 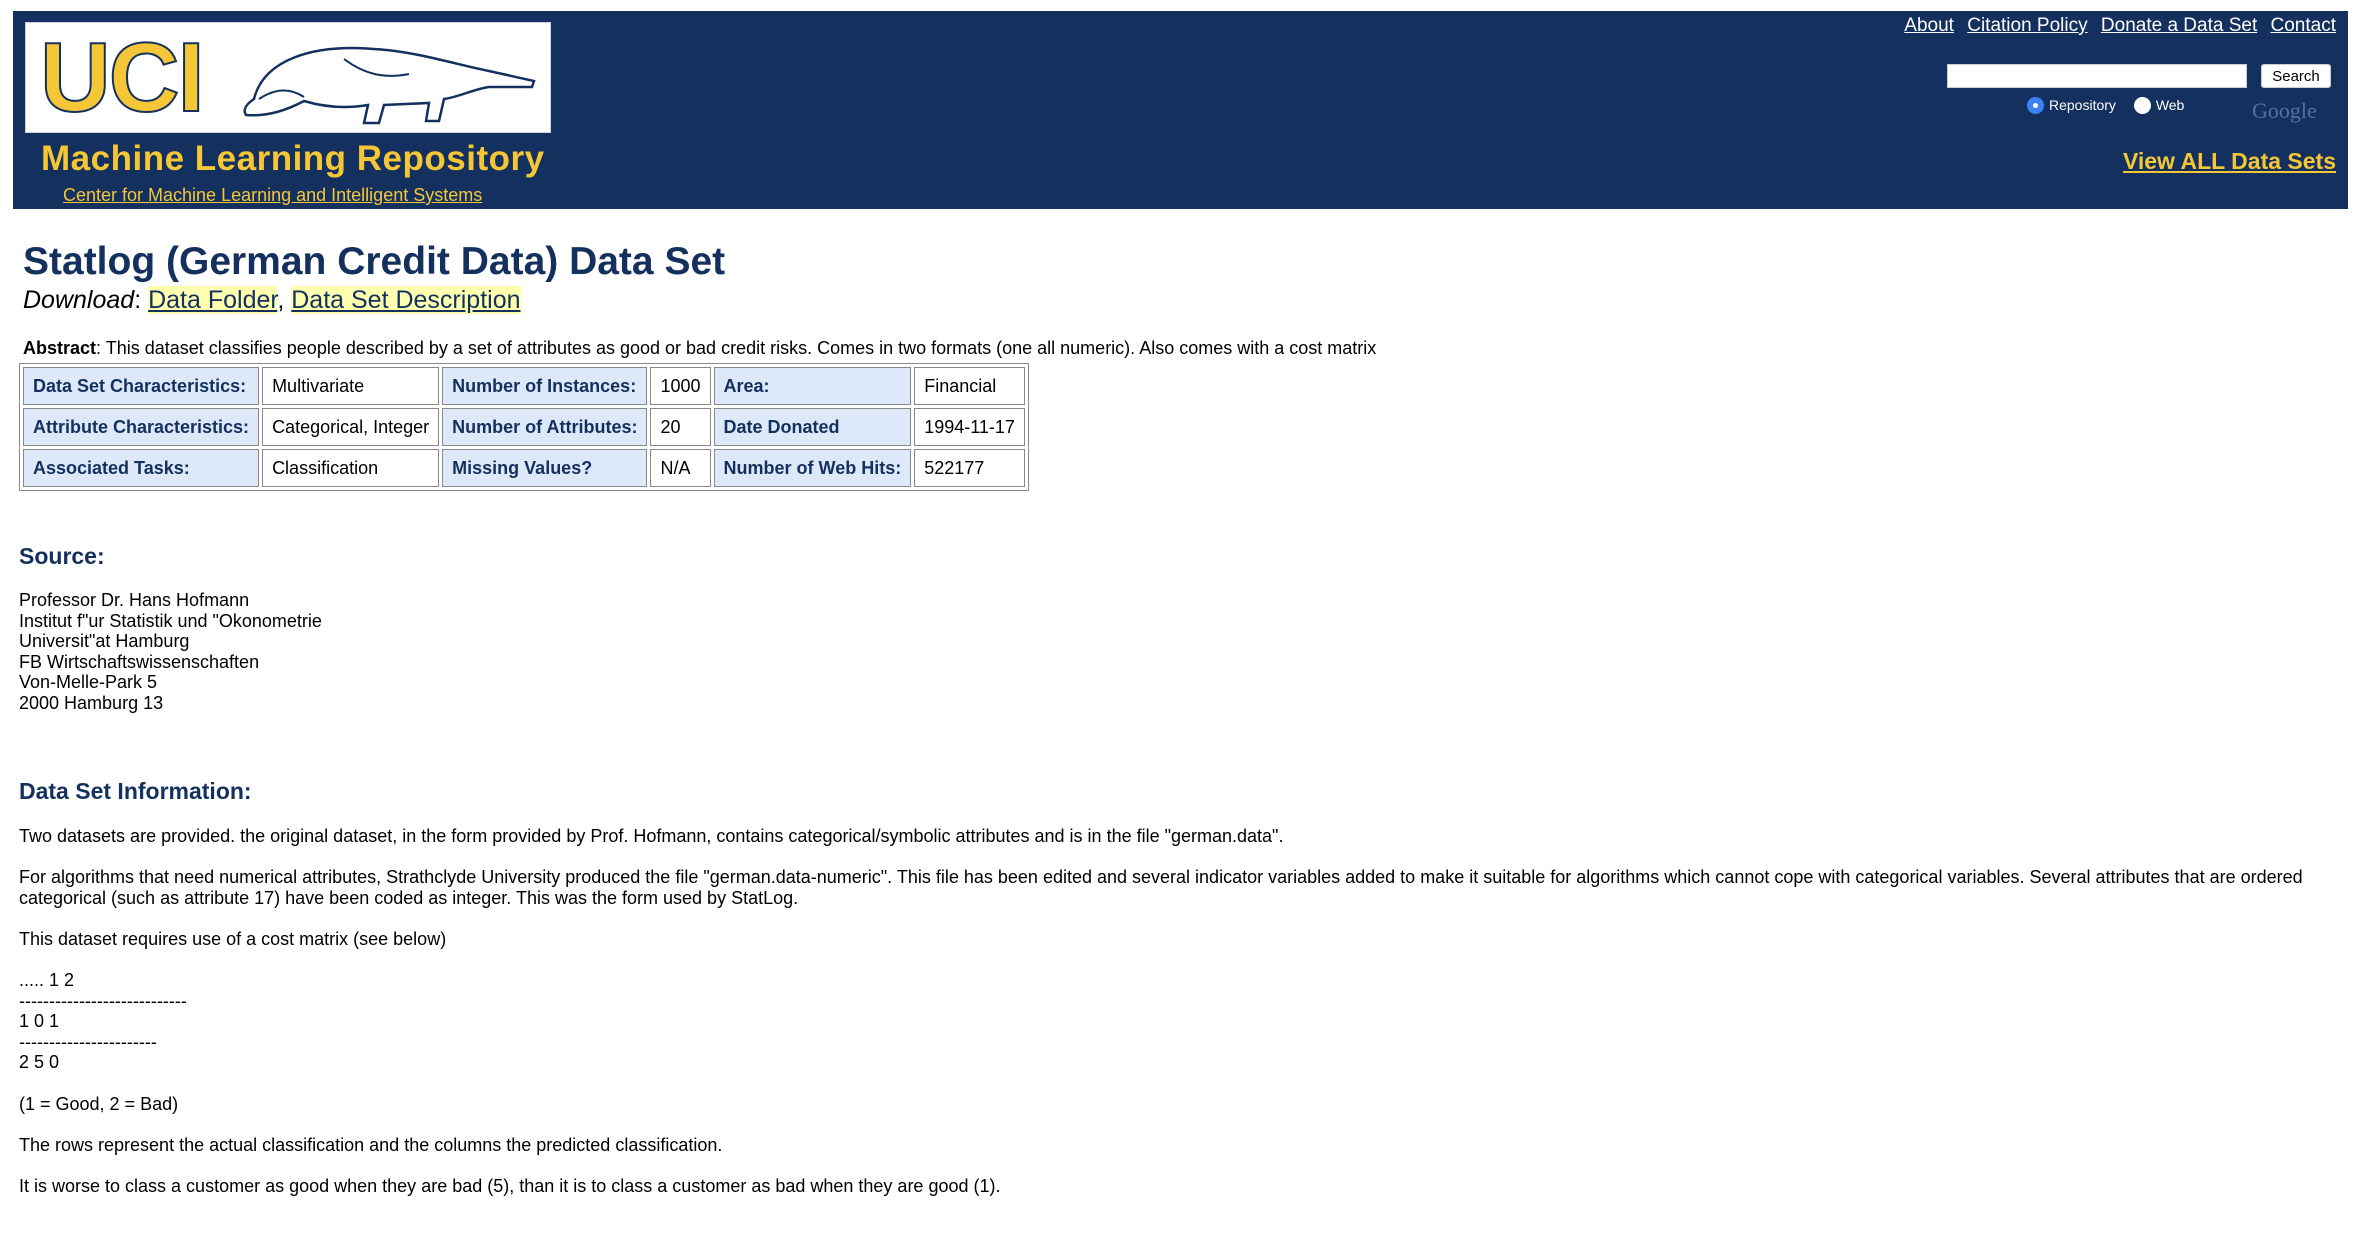 I want to click on table-key: Data Set Characteristics:, so click(x=141, y=386).